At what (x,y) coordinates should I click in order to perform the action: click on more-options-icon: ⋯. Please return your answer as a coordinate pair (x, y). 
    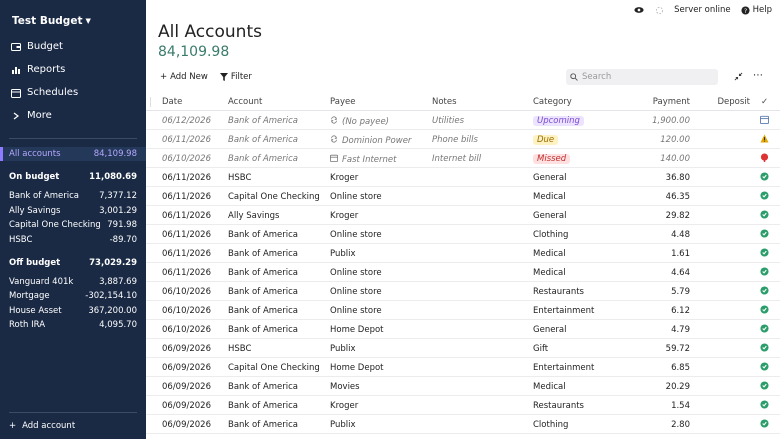
    Looking at the image, I should click on (758, 75).